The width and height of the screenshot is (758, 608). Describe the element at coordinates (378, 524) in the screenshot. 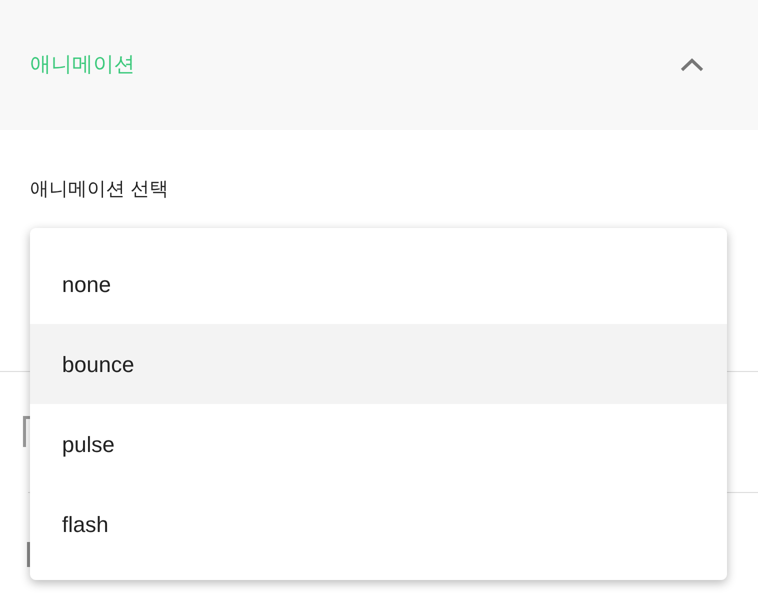

I see `dropdown-option: flash` at that location.